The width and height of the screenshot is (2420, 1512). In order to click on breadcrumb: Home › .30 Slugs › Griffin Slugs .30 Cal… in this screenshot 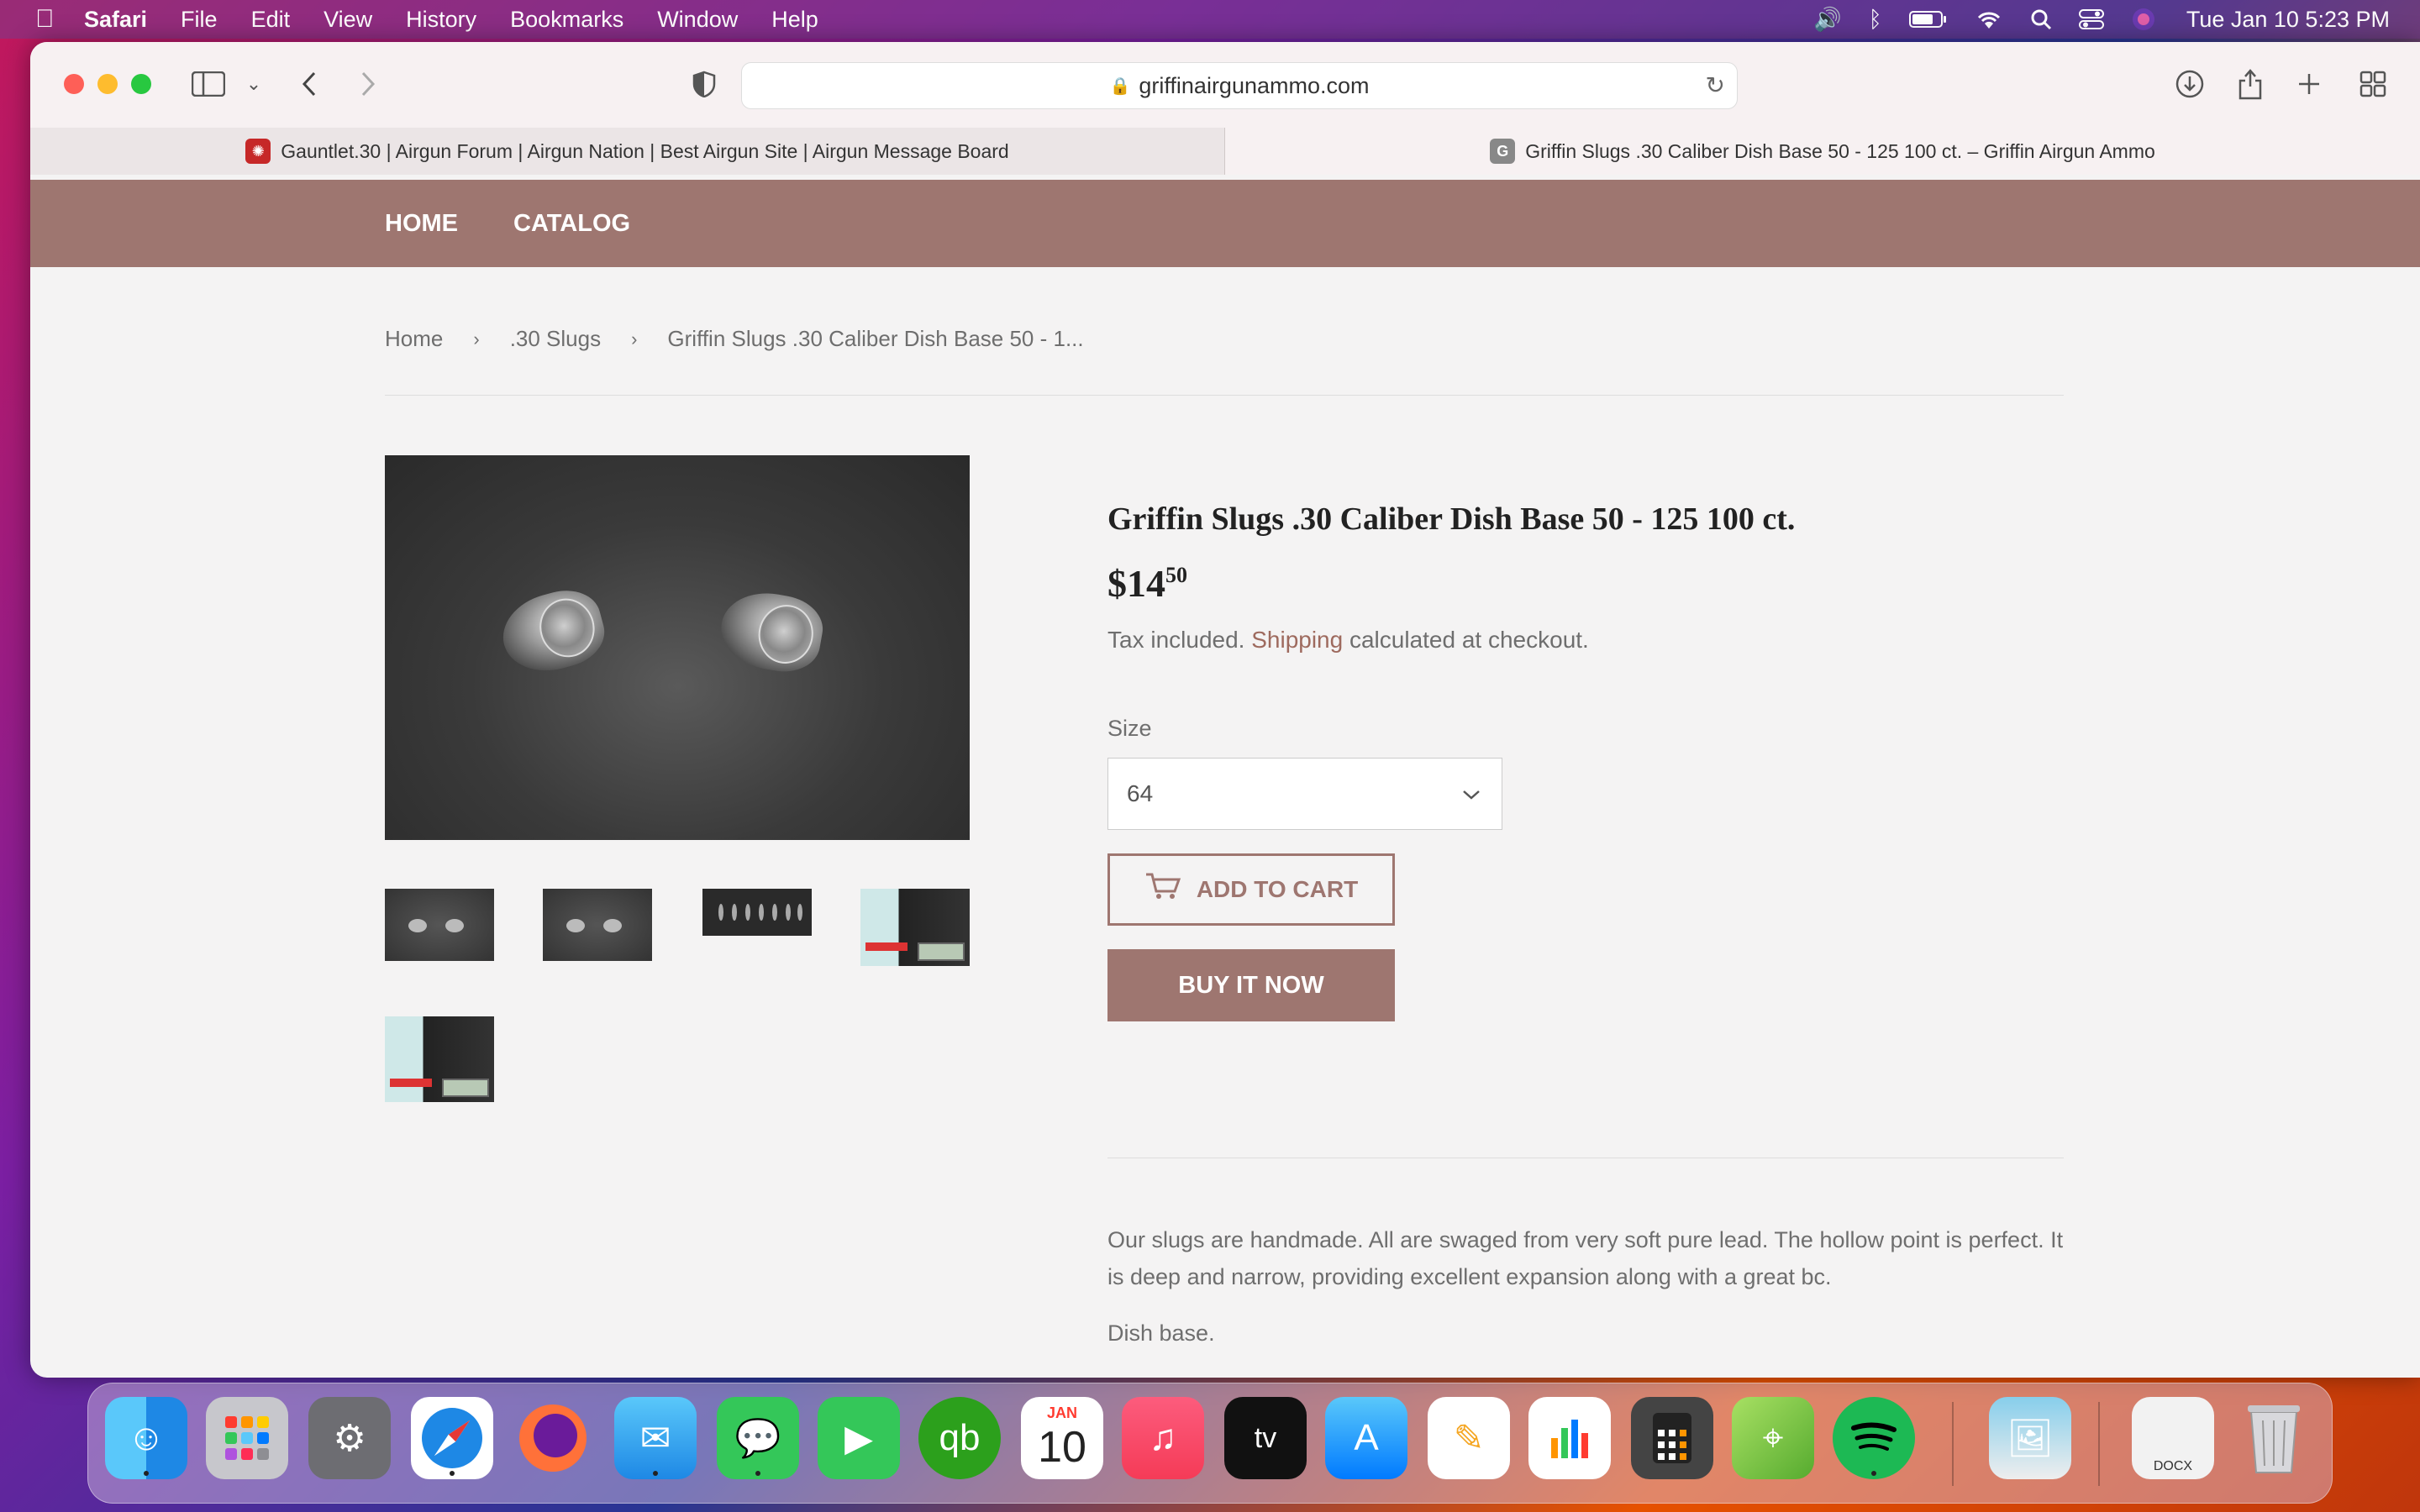, I will do `click(734, 339)`.